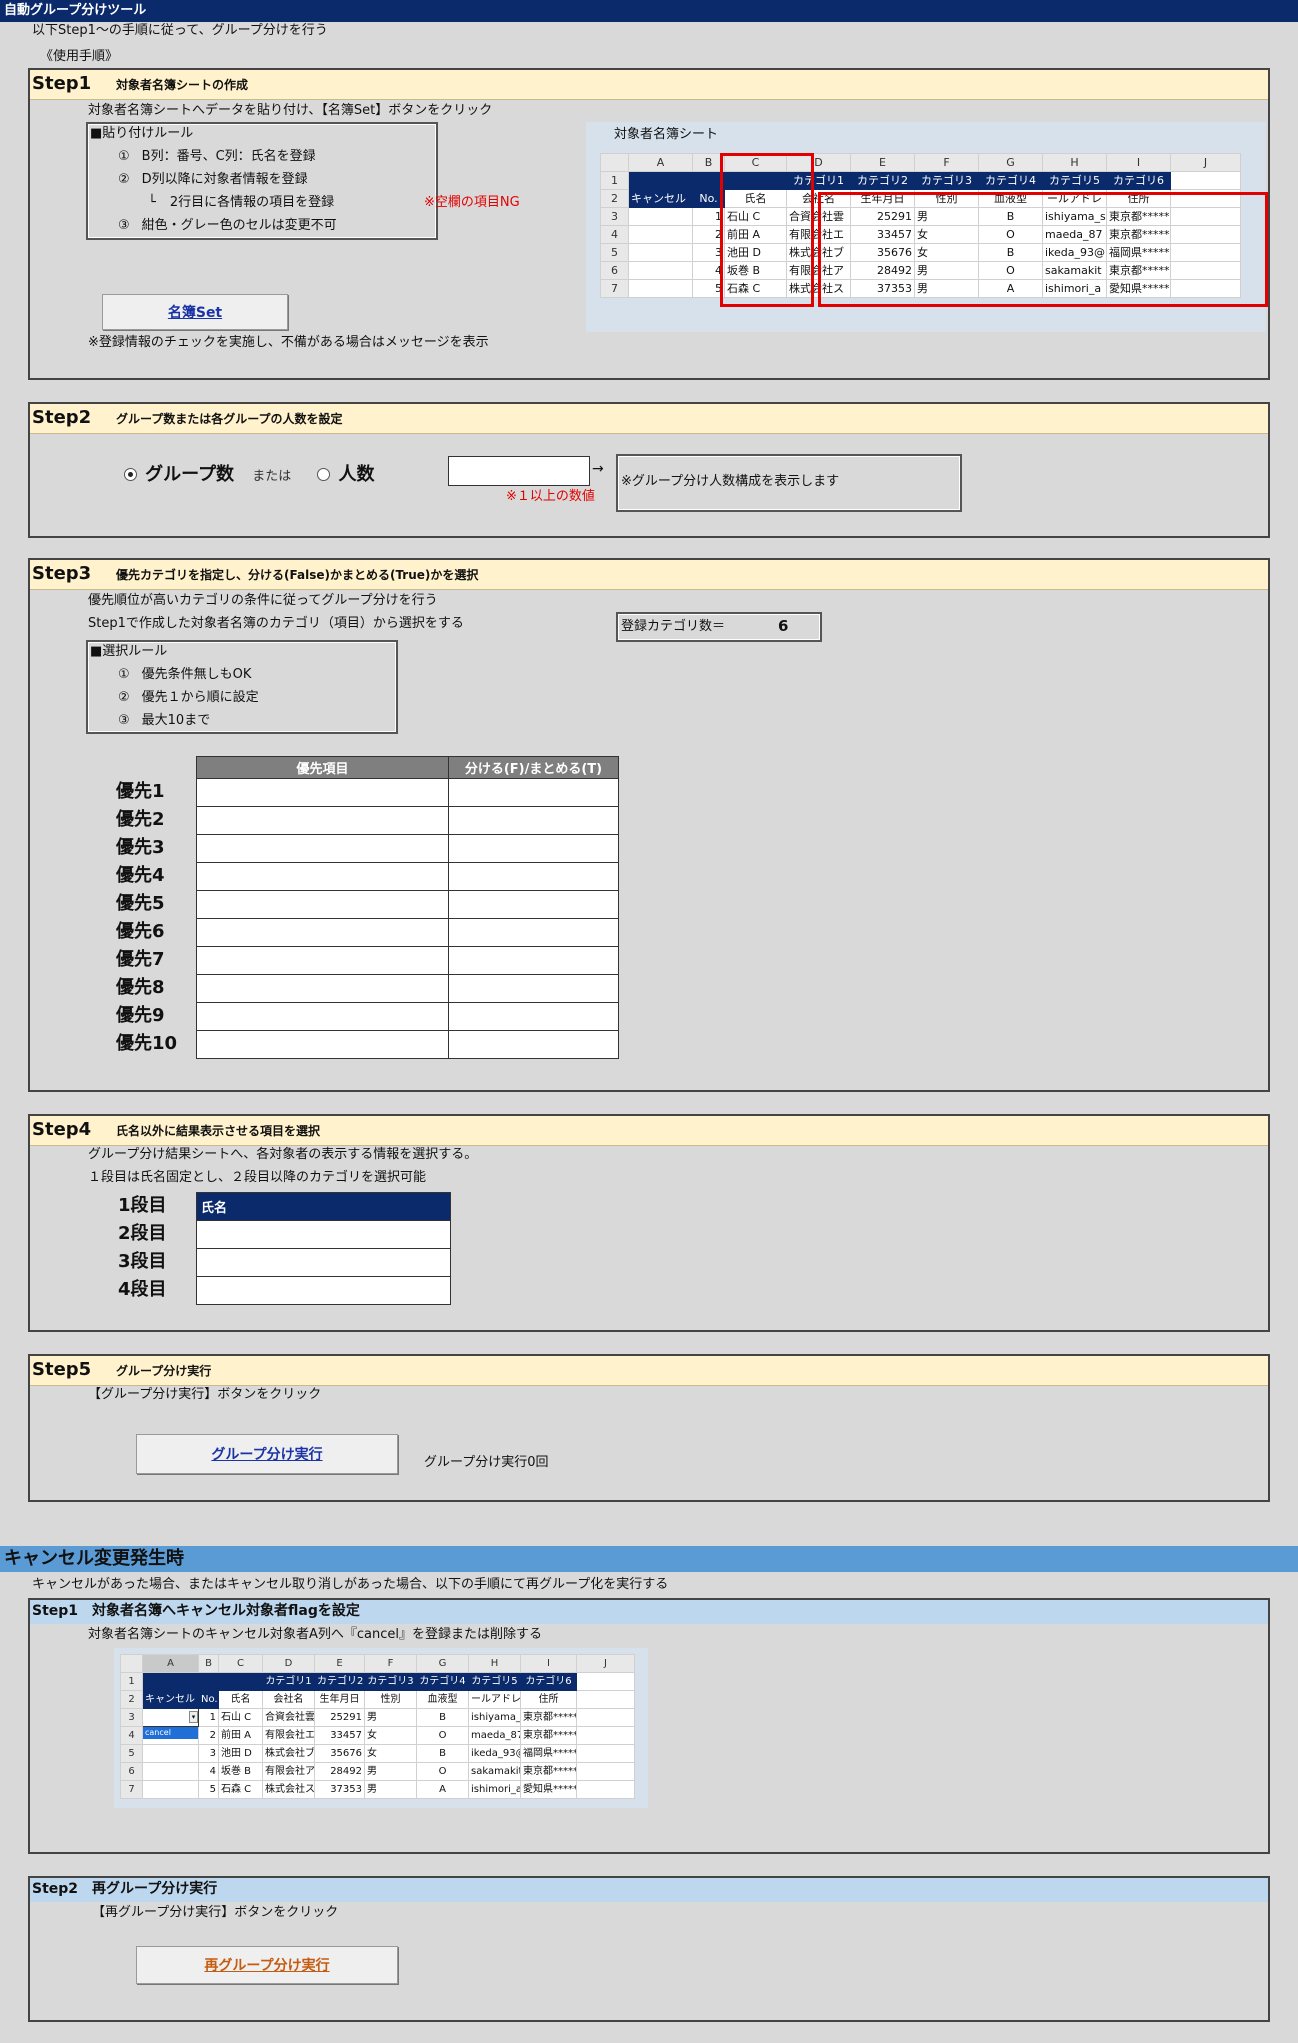 Image resolution: width=1298 pixels, height=2043 pixels. What do you see at coordinates (75, 10) in the screenshot?
I see `app-title: 自動グループ分けツール` at bounding box center [75, 10].